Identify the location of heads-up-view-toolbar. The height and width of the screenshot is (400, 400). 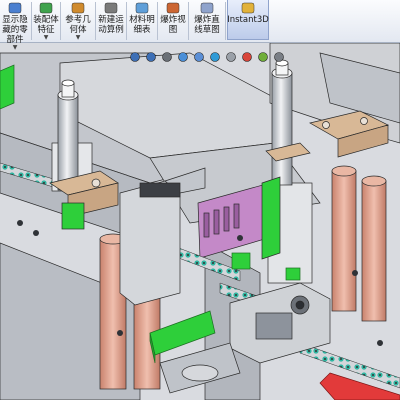
(207, 58).